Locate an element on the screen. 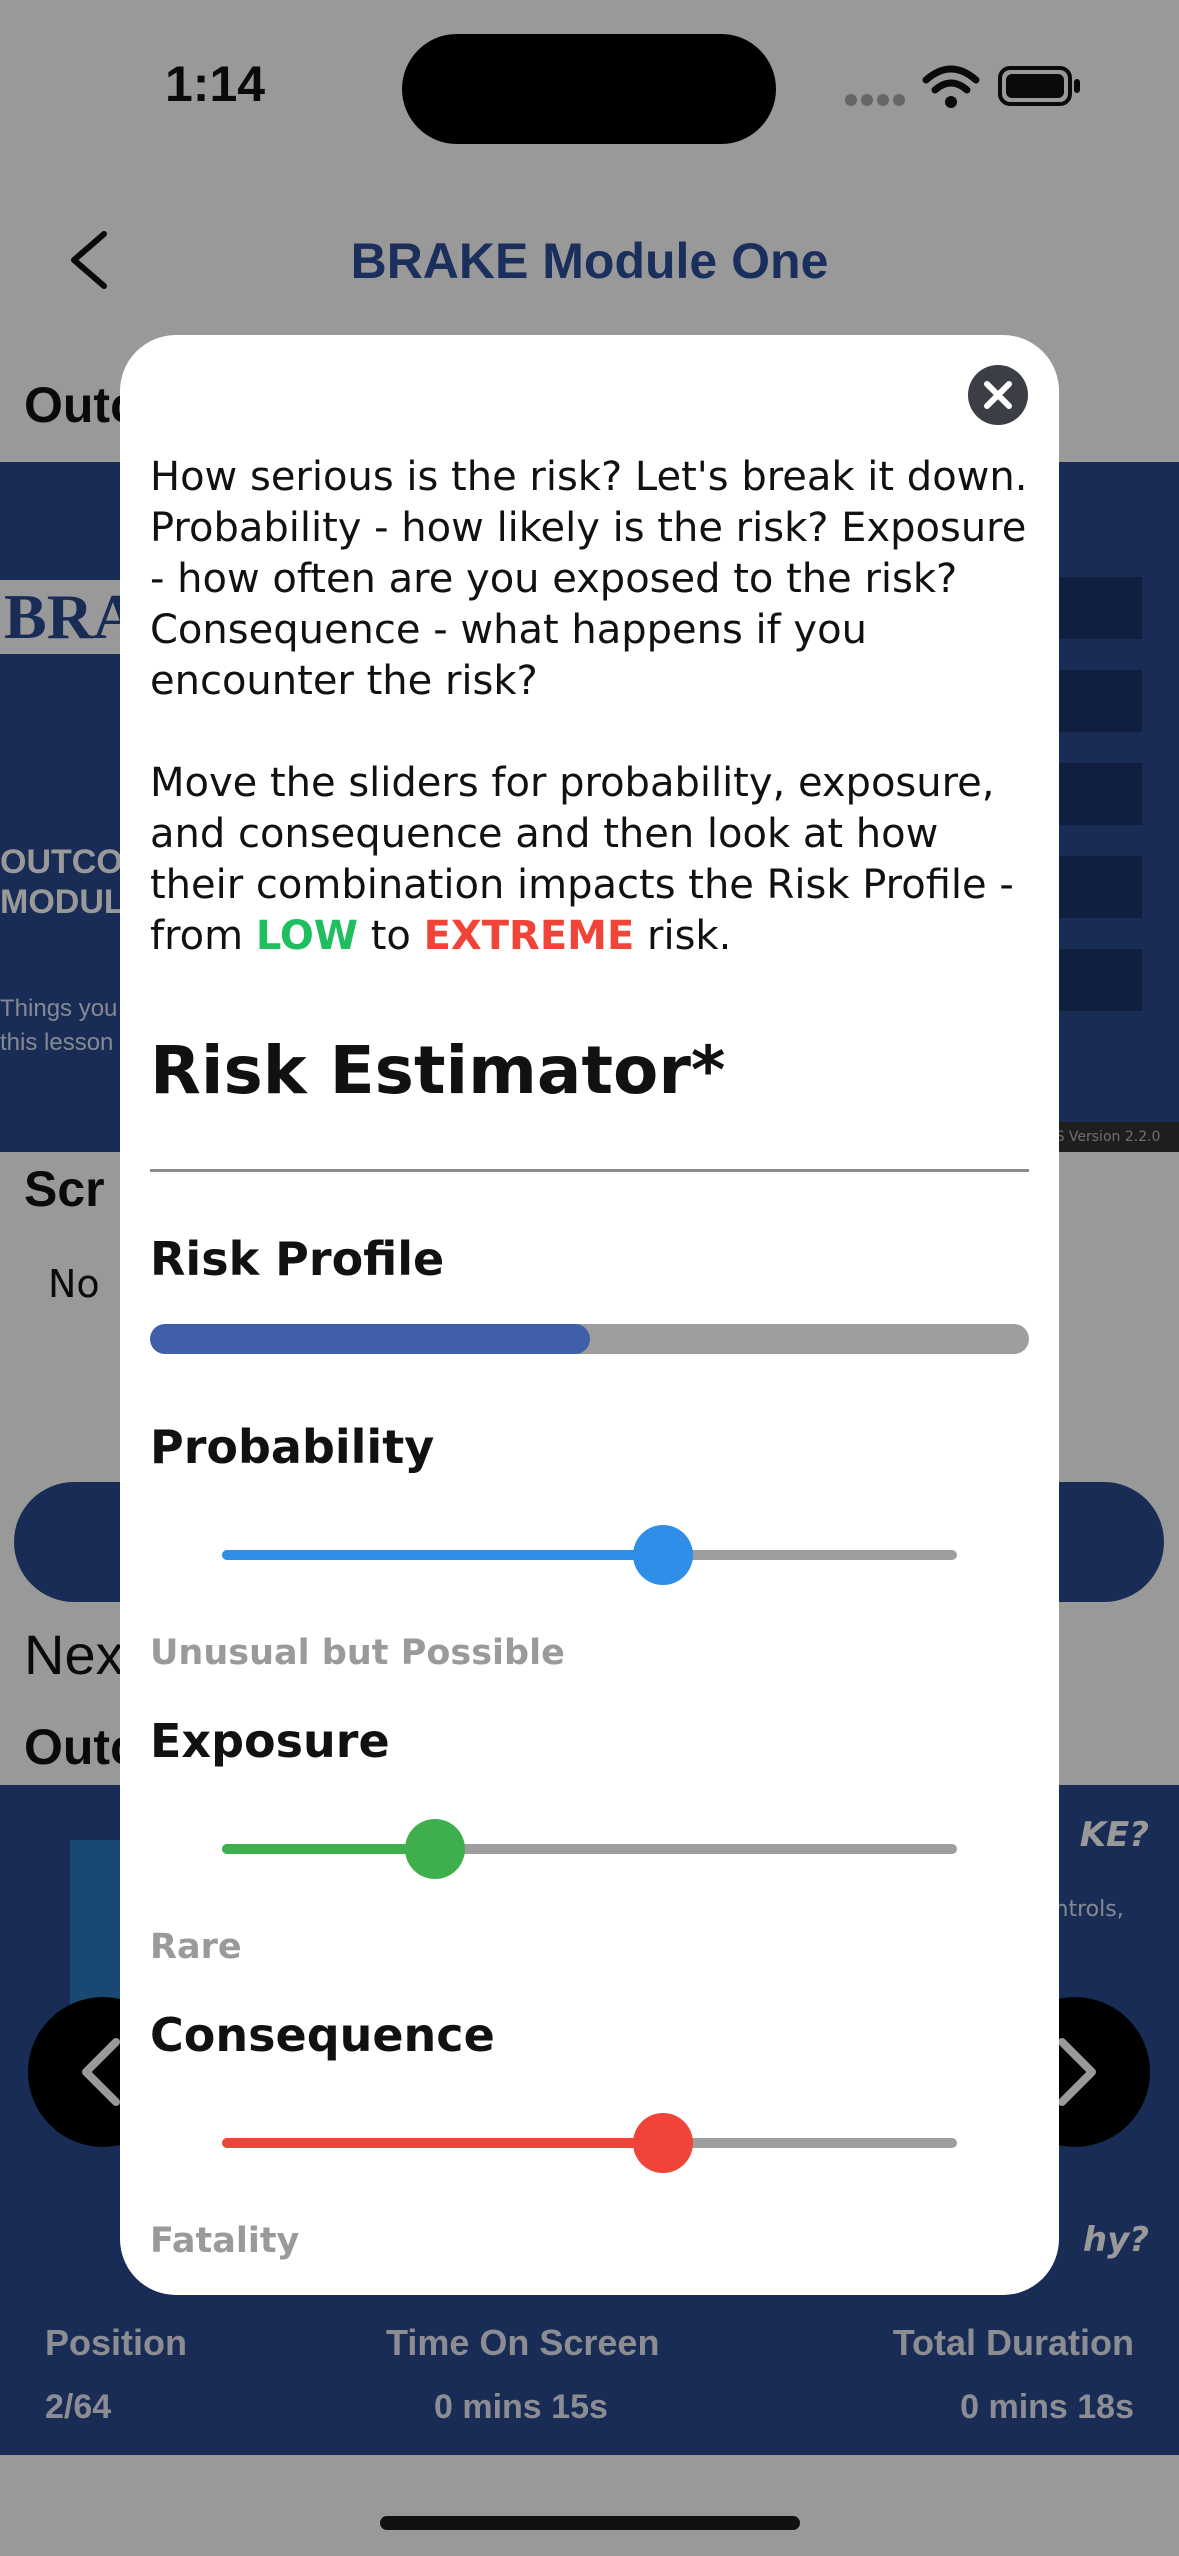 This screenshot has width=1179, height=2556. exposure-label: Exposure is located at coordinates (270, 1741).